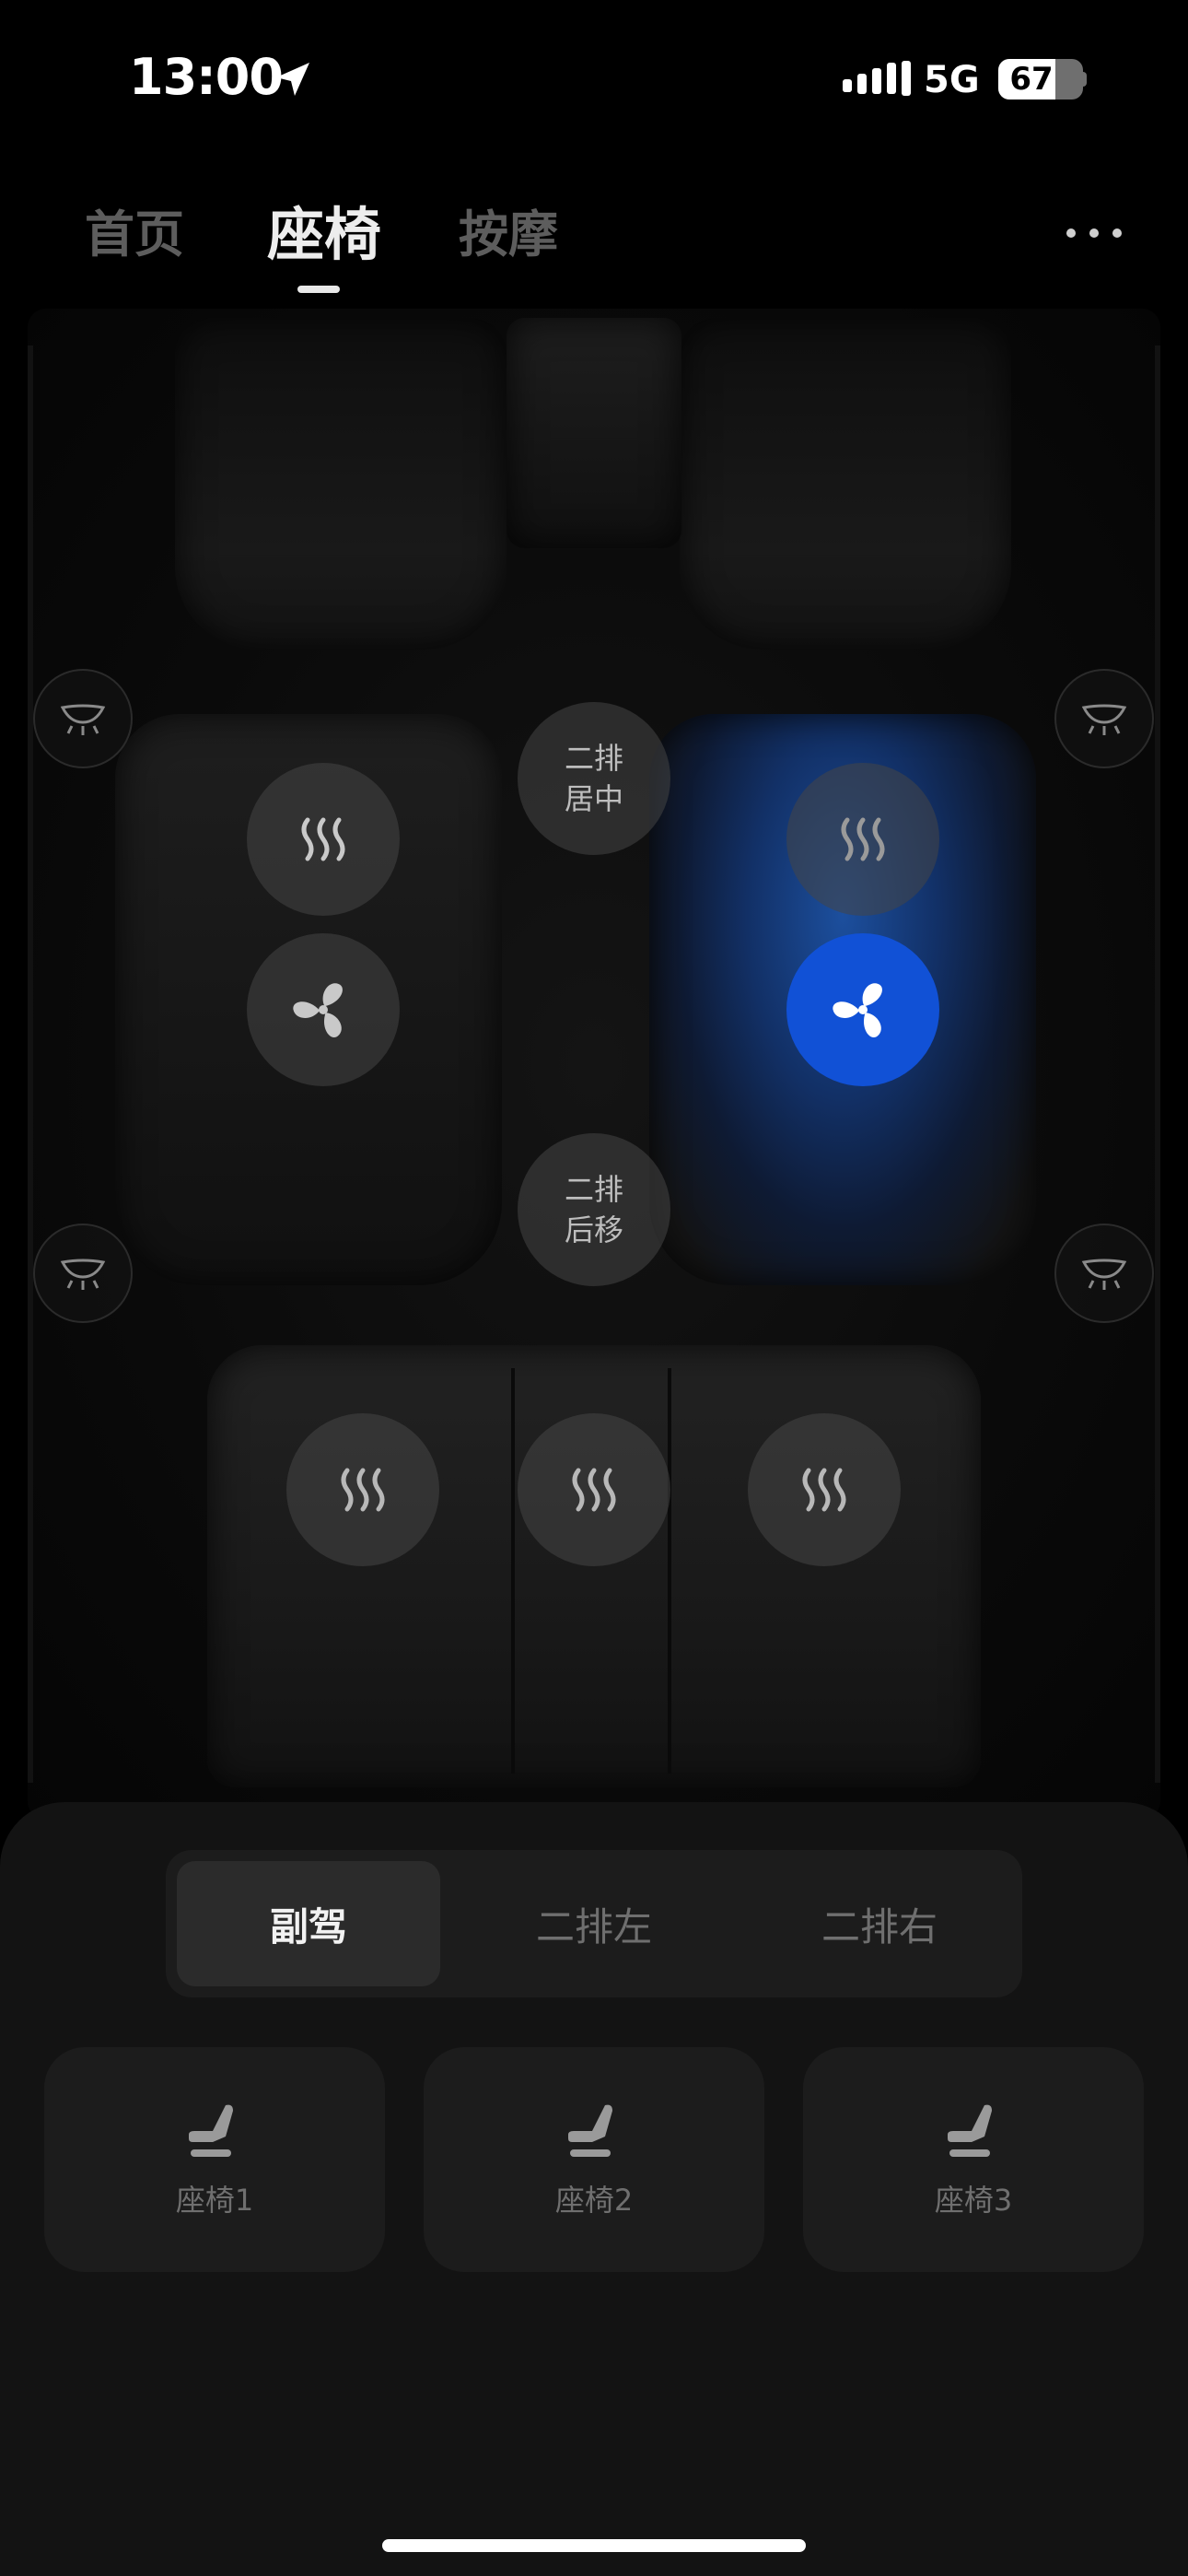 Image resolution: width=1188 pixels, height=2576 pixels. What do you see at coordinates (594, 1209) in the screenshot?
I see `second-row-back-button: 二排 后移` at bounding box center [594, 1209].